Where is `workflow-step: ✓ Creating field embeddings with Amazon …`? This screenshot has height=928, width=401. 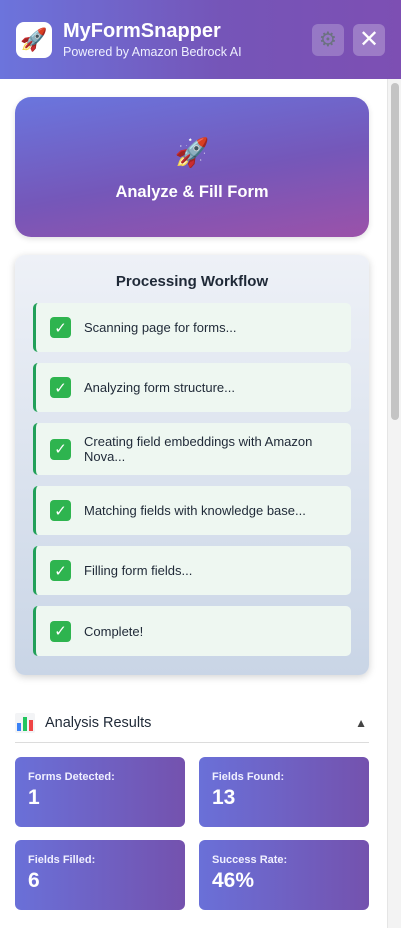 workflow-step: ✓ Creating field embeddings with Amazon … is located at coordinates (192, 449).